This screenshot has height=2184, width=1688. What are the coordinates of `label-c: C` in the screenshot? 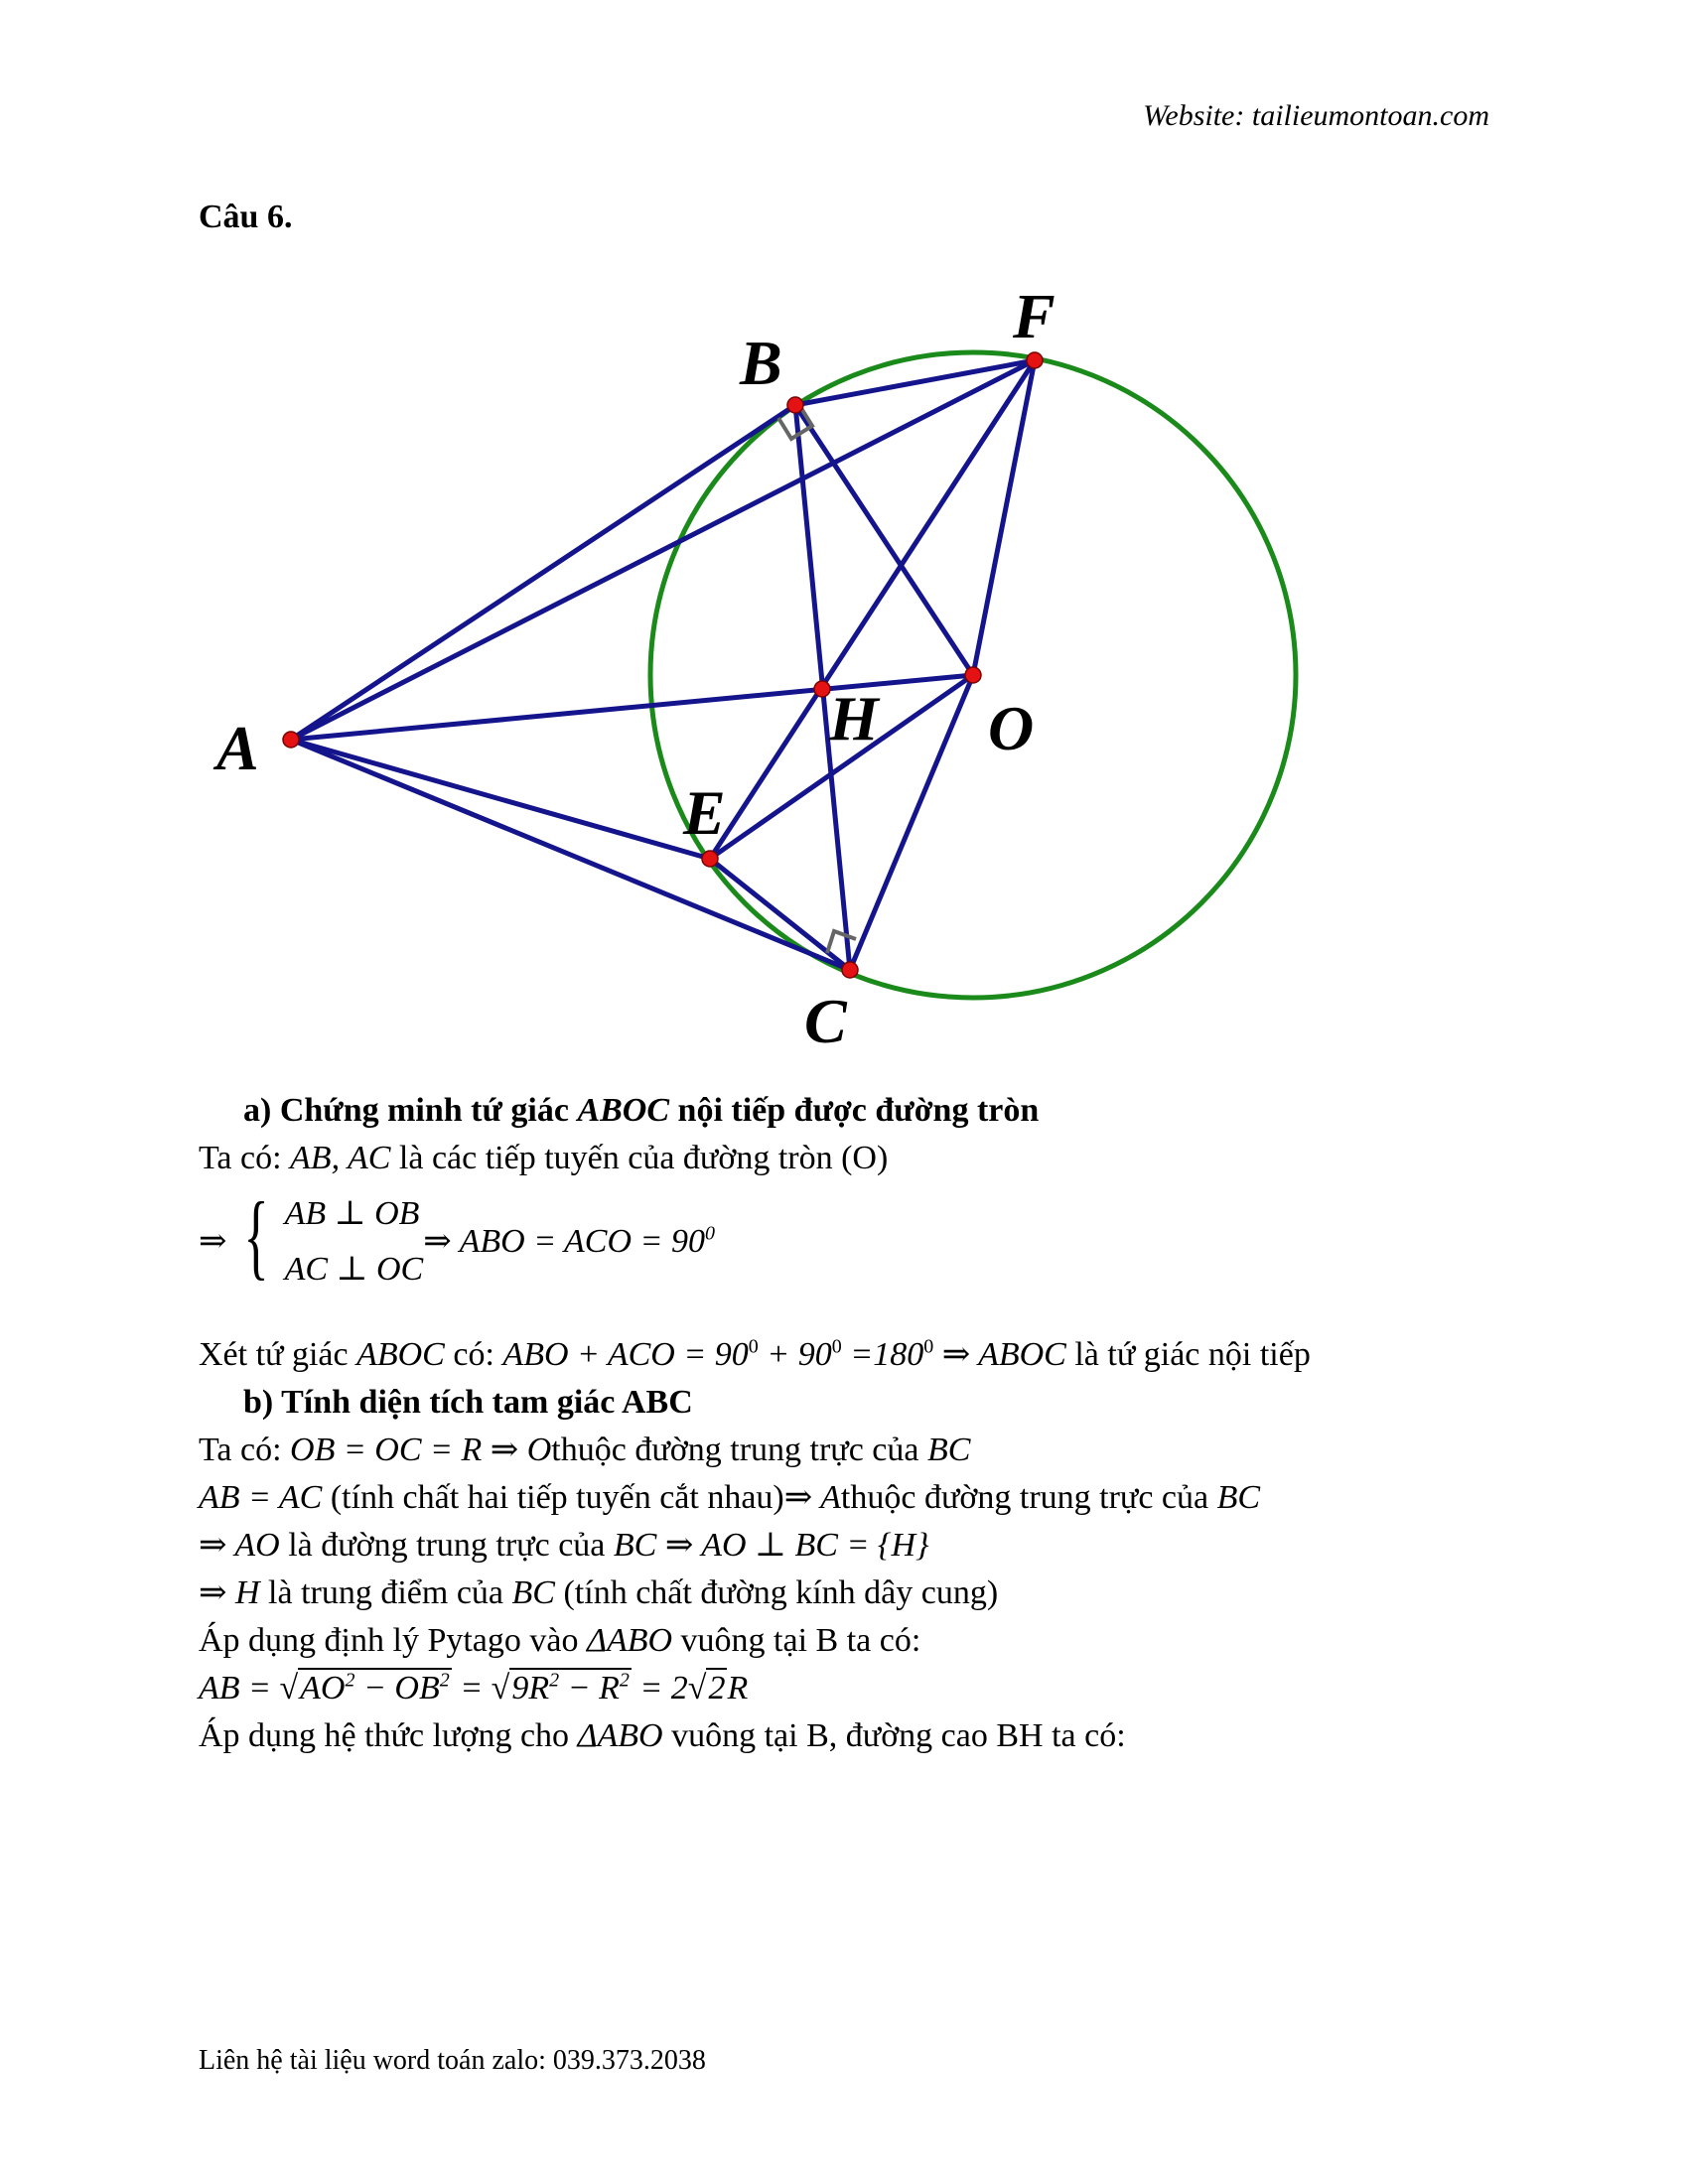 It's located at (826, 1021).